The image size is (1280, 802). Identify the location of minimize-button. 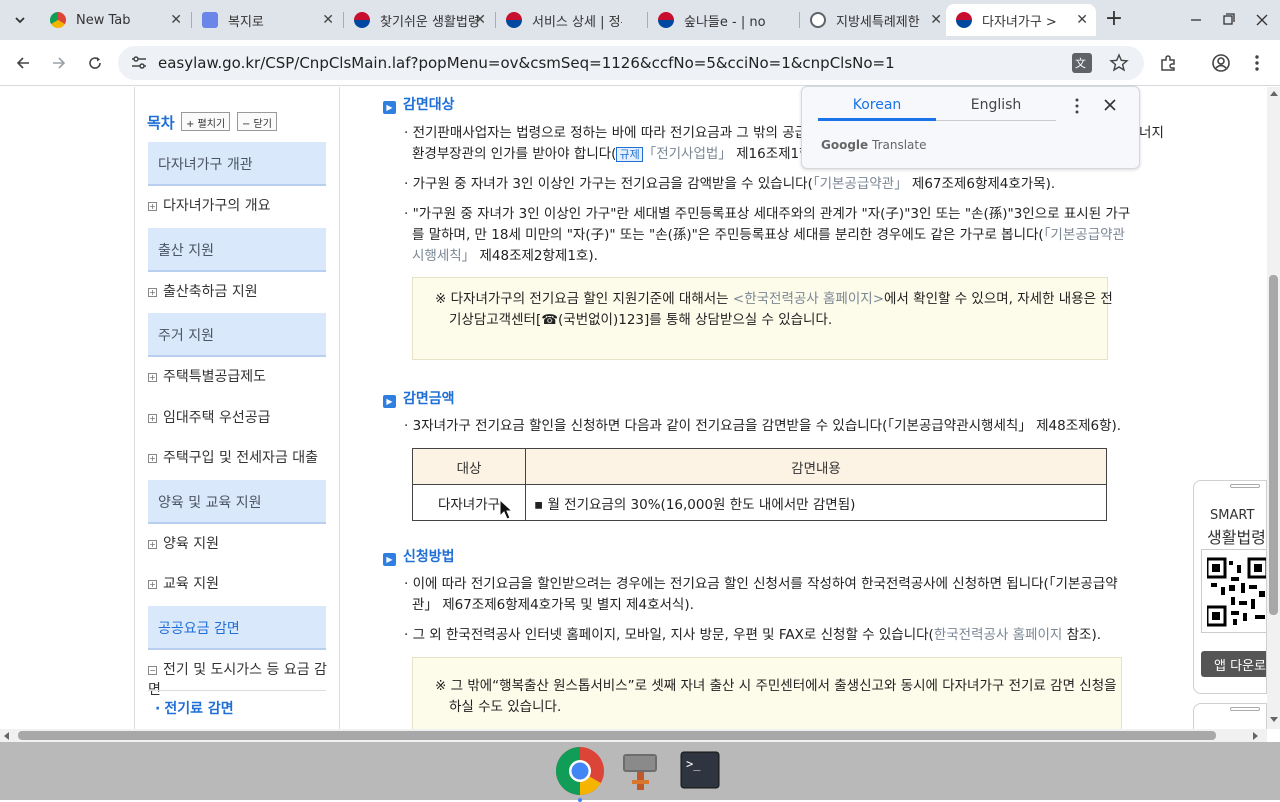
(1196, 20).